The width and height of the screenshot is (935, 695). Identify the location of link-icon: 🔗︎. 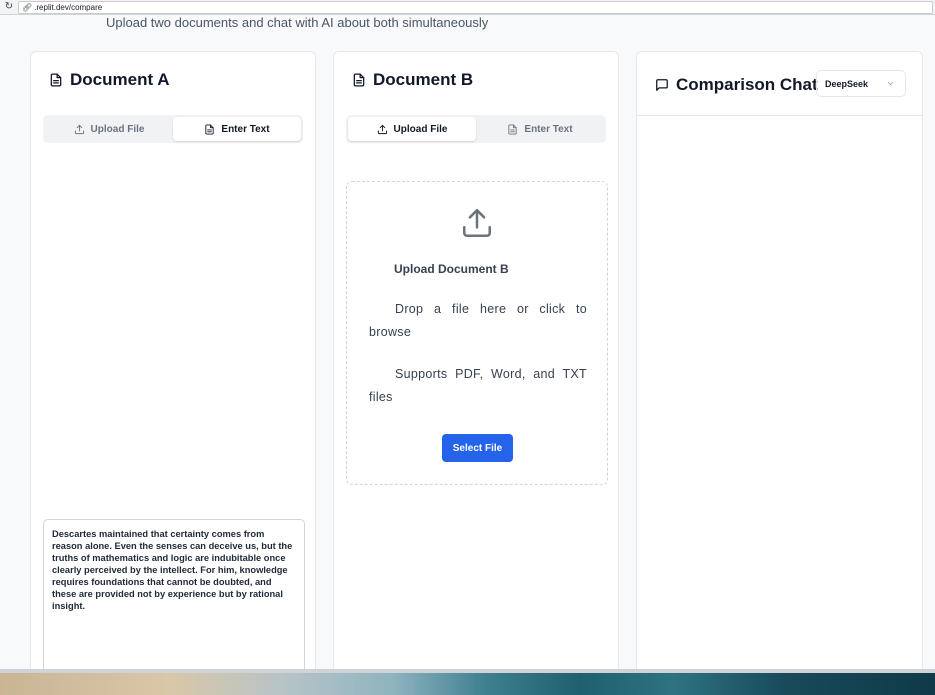
(27, 7).